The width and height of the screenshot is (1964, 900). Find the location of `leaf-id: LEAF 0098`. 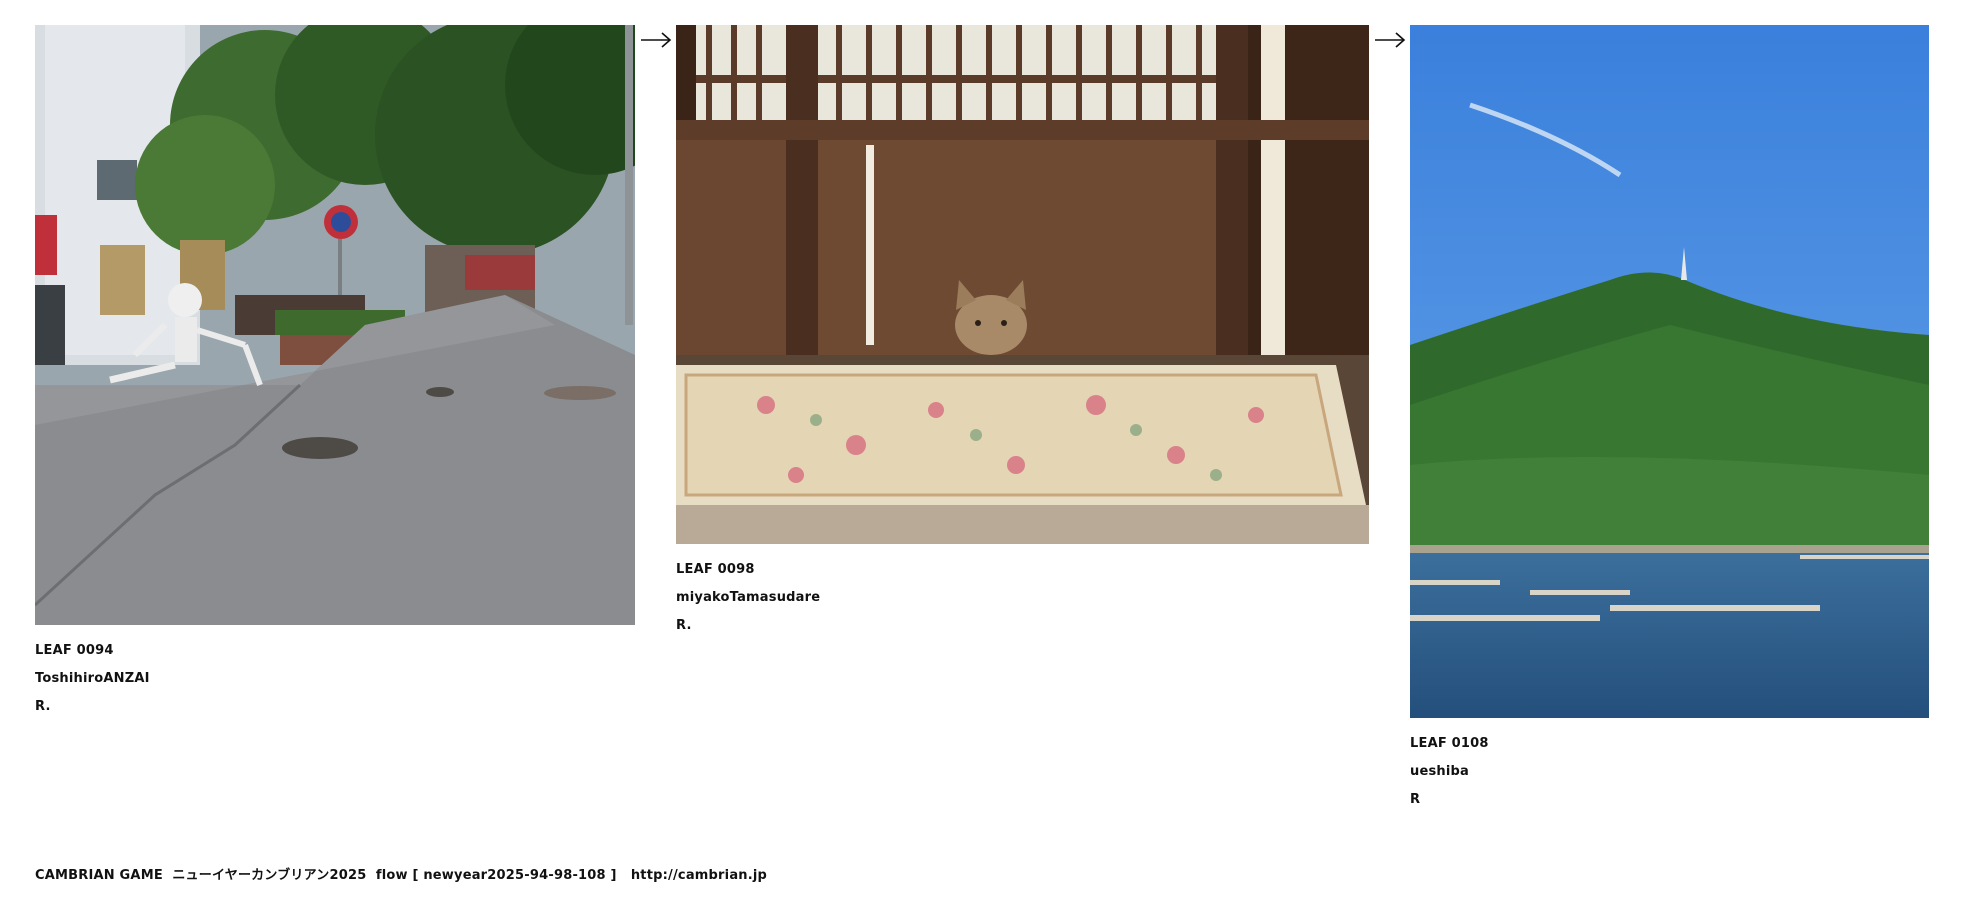

leaf-id: LEAF 0098 is located at coordinates (715, 569).